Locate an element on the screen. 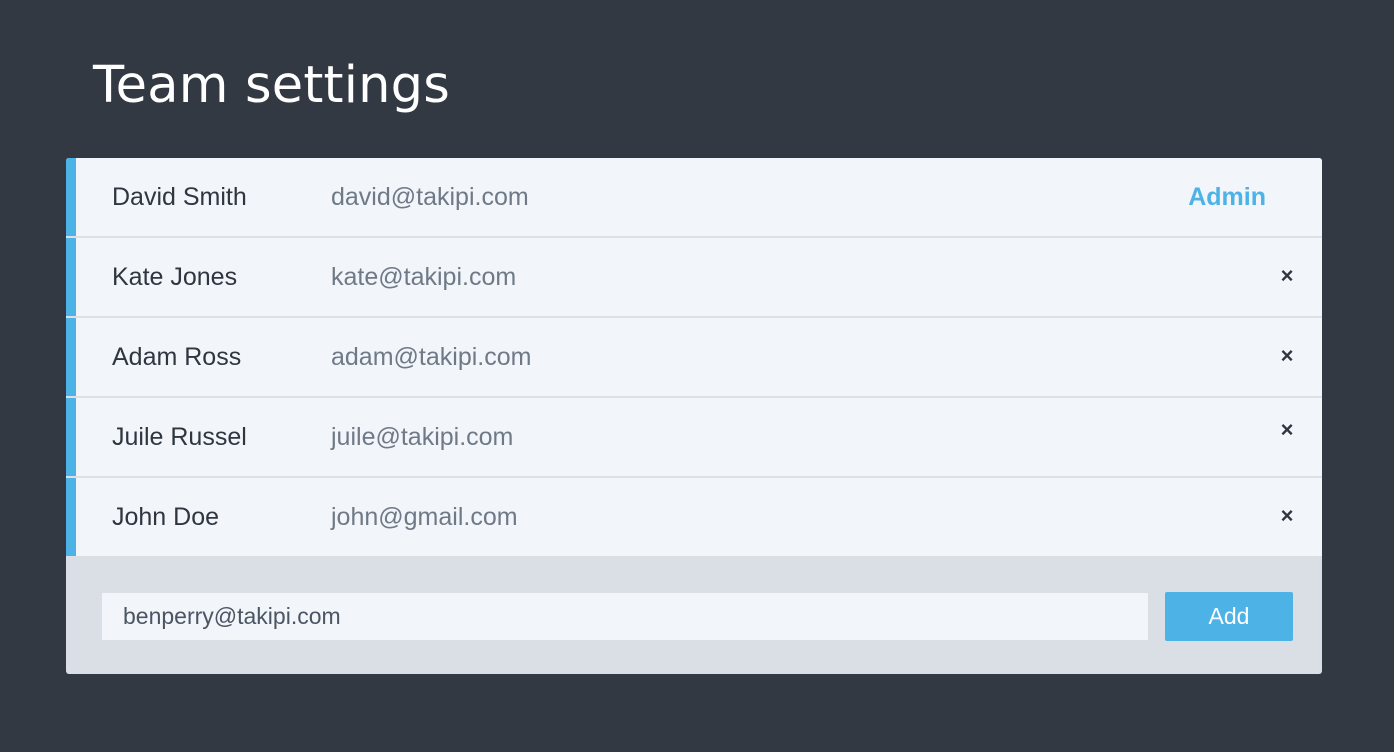 This screenshot has height=752, width=1394. member-email: david@takipi.com is located at coordinates (430, 197).